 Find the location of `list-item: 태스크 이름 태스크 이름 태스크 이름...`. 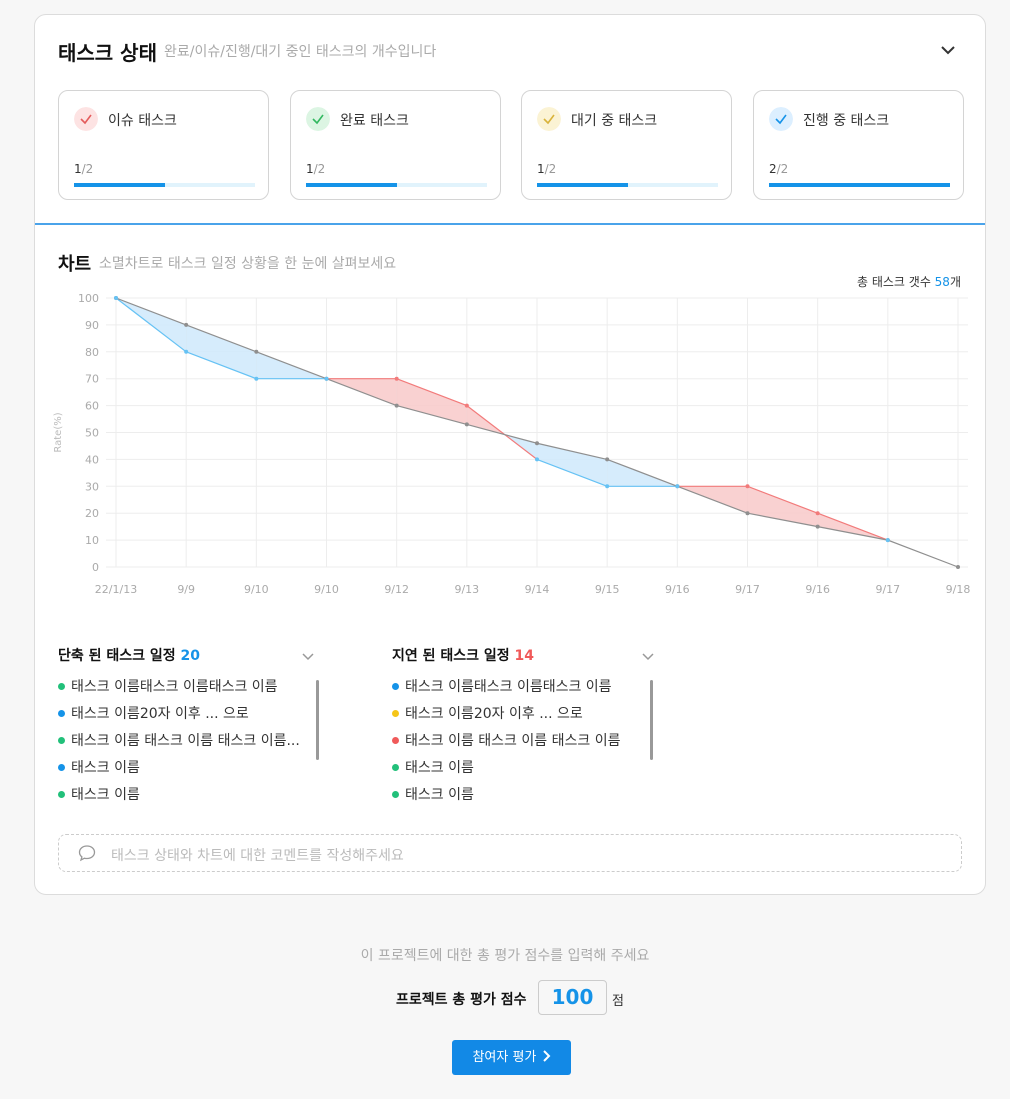

list-item: 태스크 이름 태스크 이름 태스크 이름... is located at coordinates (179, 743).